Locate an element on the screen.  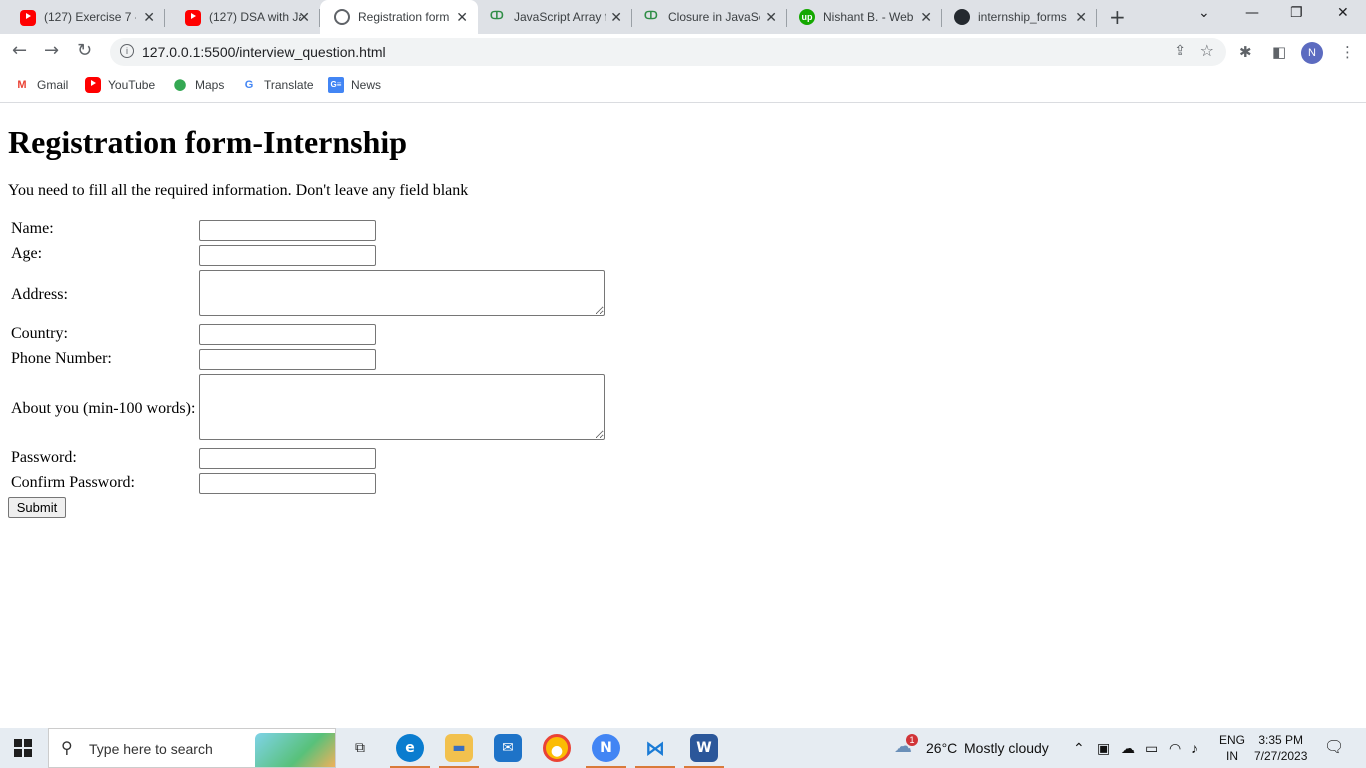
tab-youtube-dsa: (127) DSA with Ja ✕ is located at coordinates (242, 17).